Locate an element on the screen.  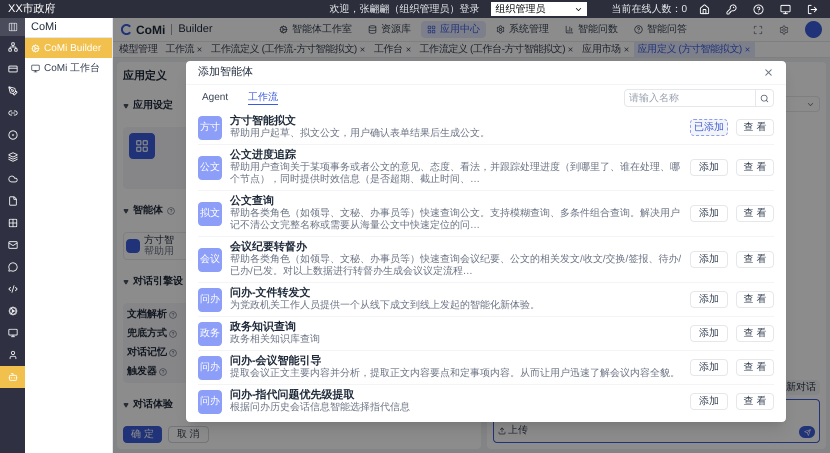
workflow-description: 帮助用户起草、拟文公文，用户确认表单结果后生成公文。 is located at coordinates (360, 134).